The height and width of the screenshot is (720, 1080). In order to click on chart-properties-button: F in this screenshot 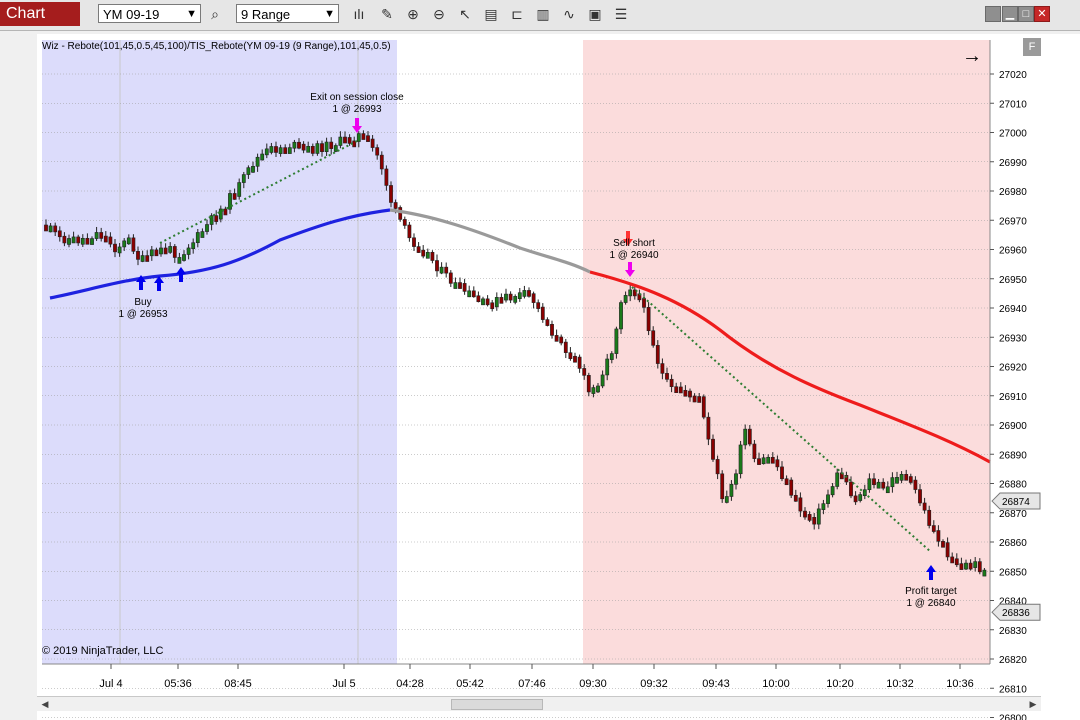, I will do `click(1032, 47)`.